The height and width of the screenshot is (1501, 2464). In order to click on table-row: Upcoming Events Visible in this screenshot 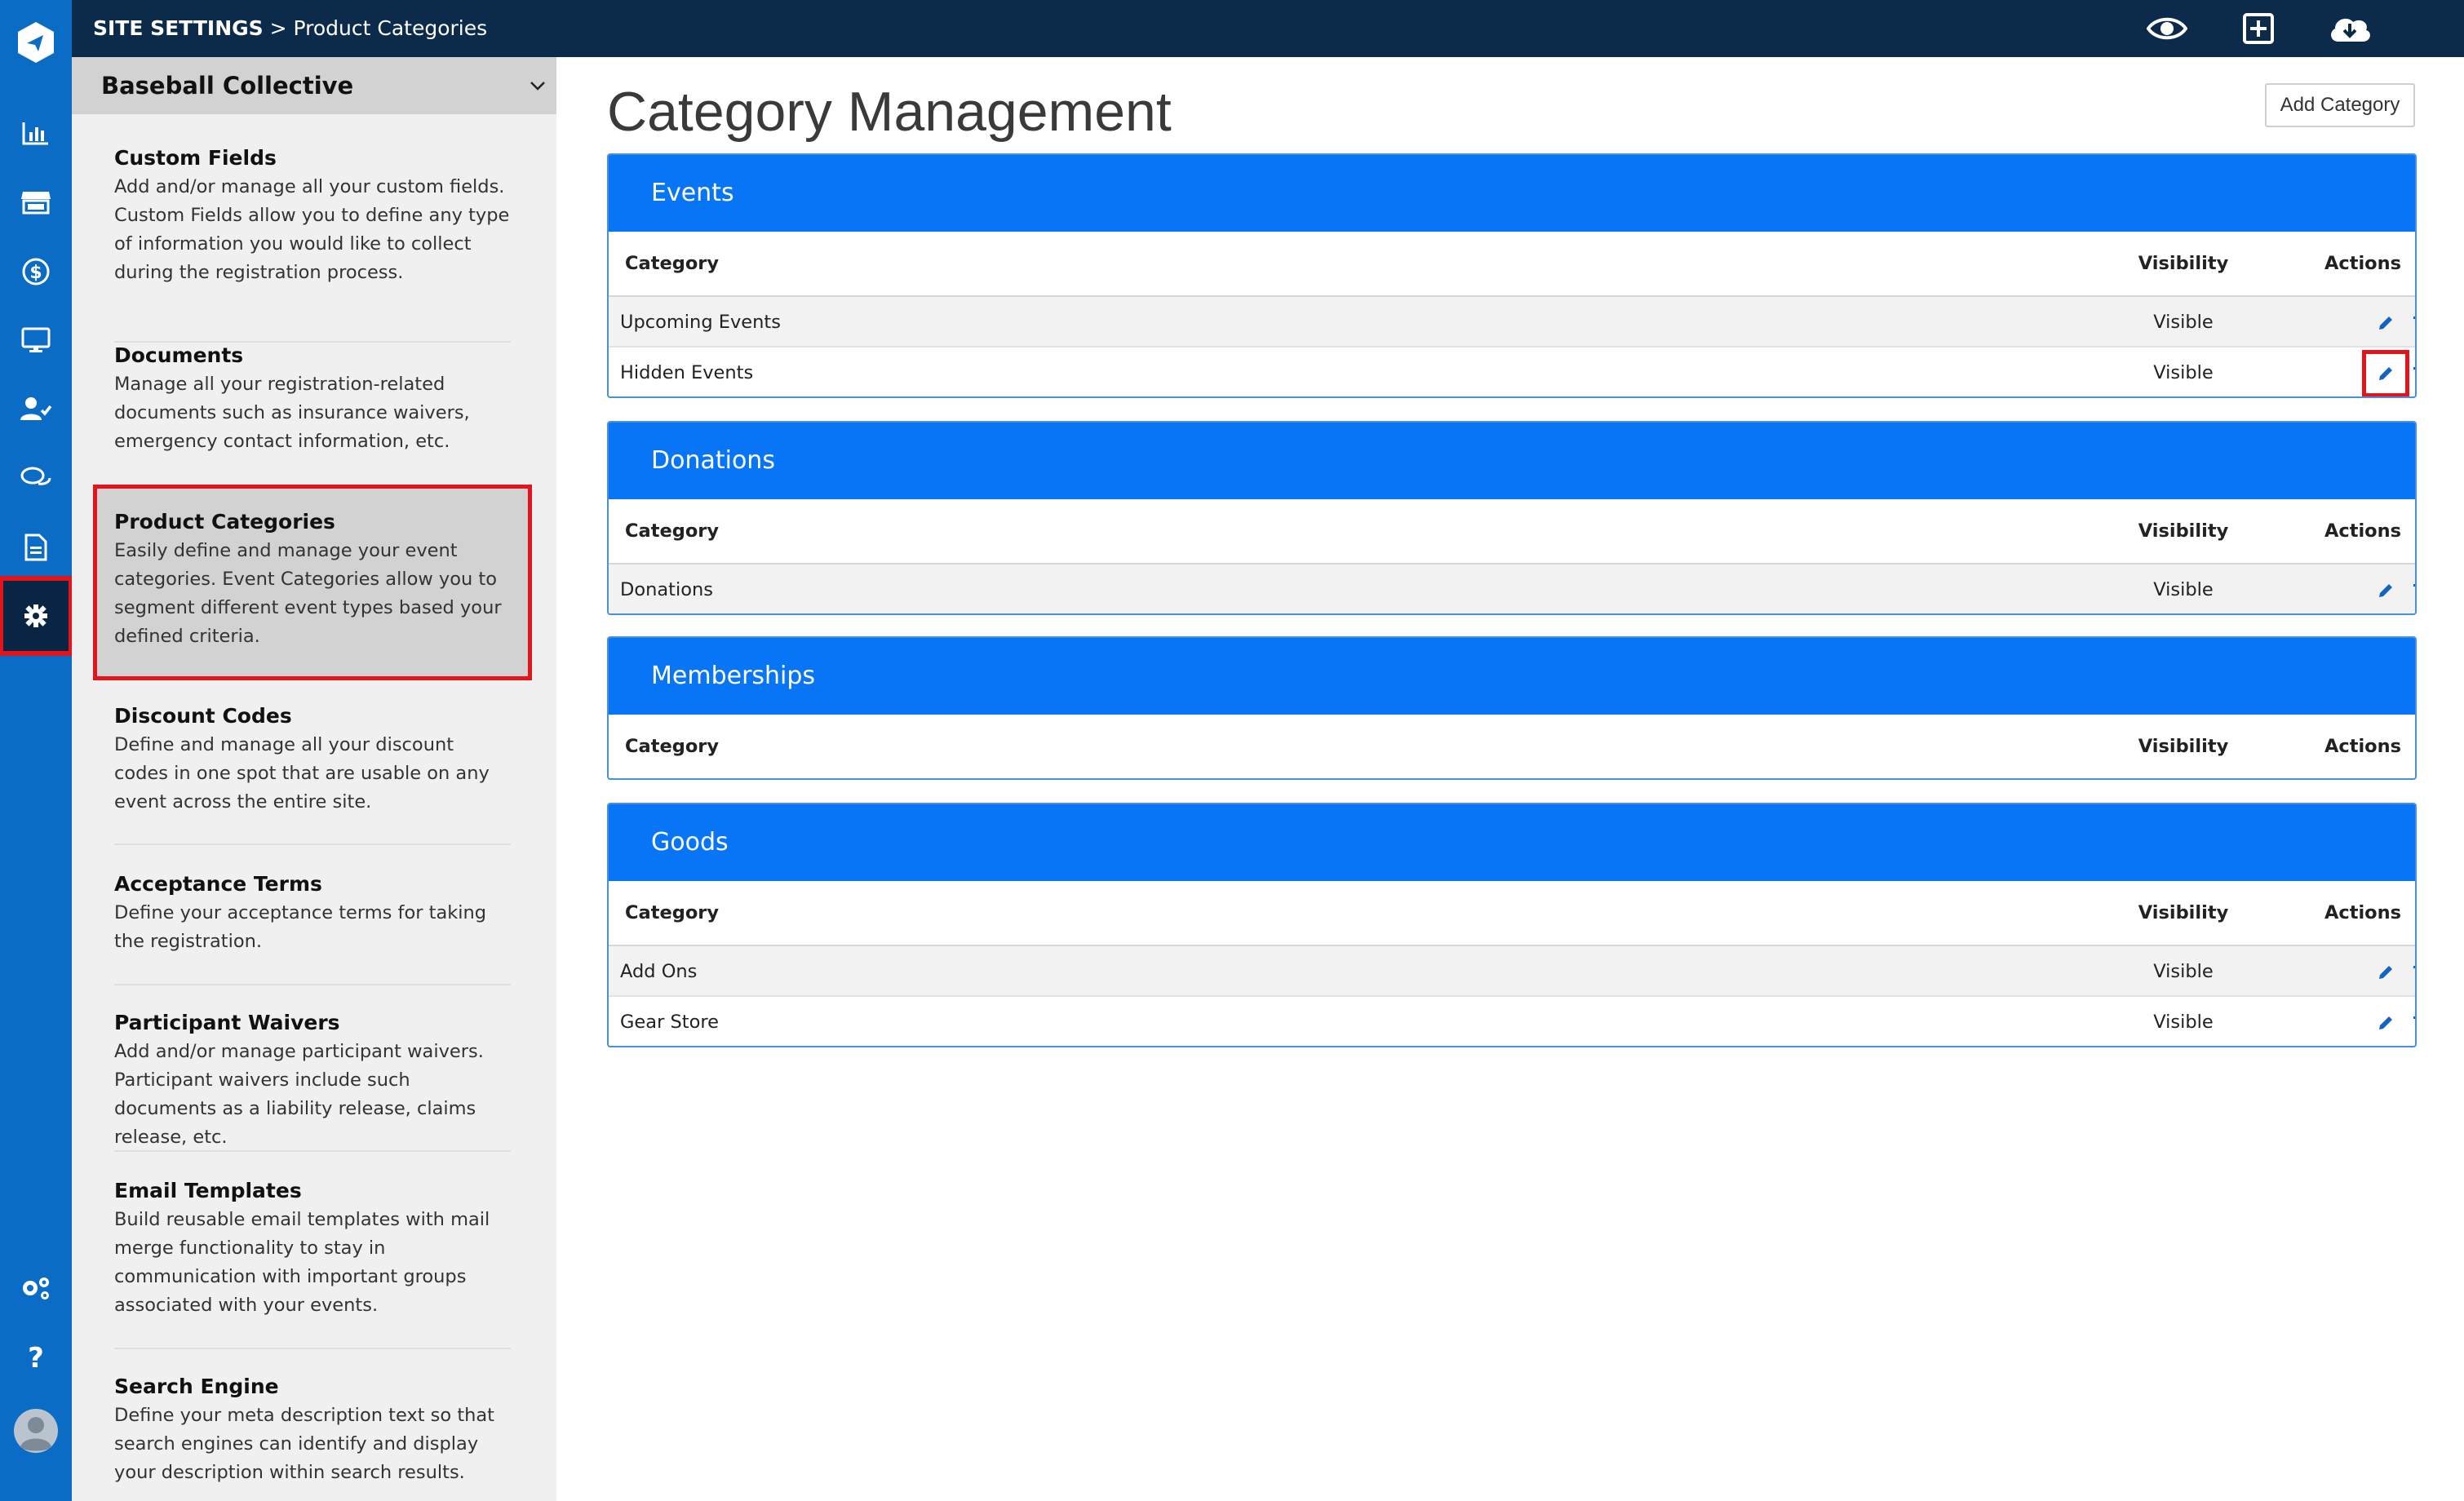, I will do `click(1512, 320)`.